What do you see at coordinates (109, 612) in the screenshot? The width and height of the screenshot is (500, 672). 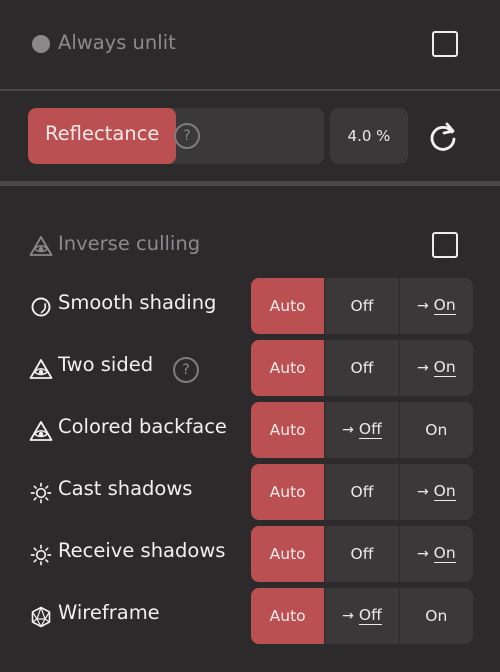 I see `wireframe-label: Wireframe` at bounding box center [109, 612].